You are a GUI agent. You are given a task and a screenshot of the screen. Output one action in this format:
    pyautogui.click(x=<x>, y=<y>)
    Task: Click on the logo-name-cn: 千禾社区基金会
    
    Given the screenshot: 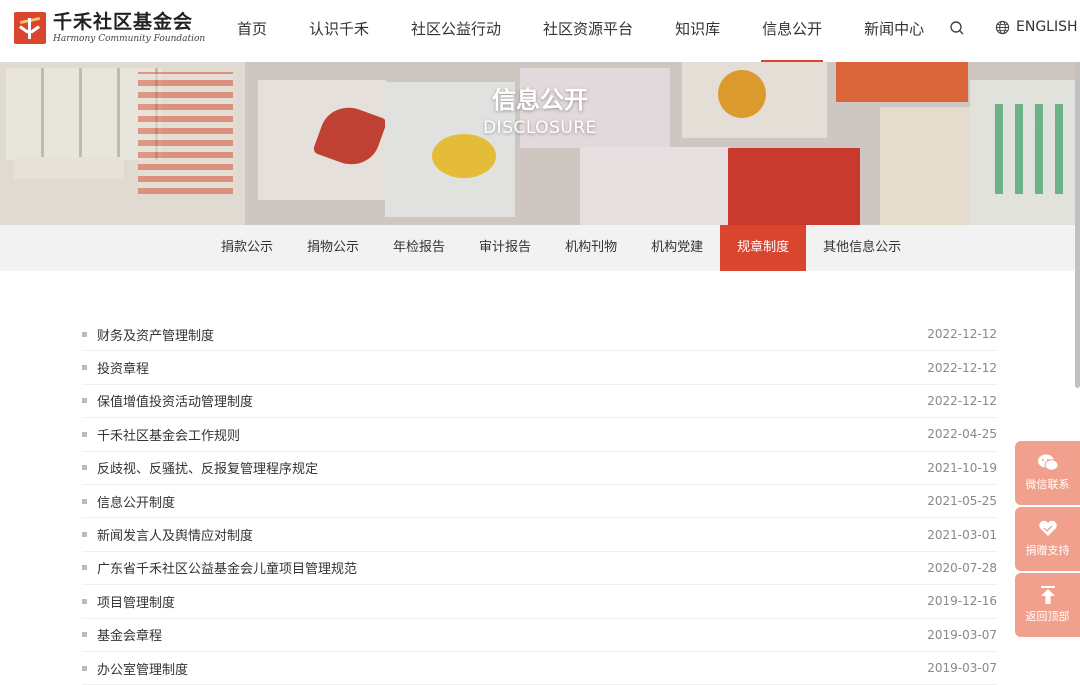 What is the action you would take?
    pyautogui.click(x=123, y=21)
    